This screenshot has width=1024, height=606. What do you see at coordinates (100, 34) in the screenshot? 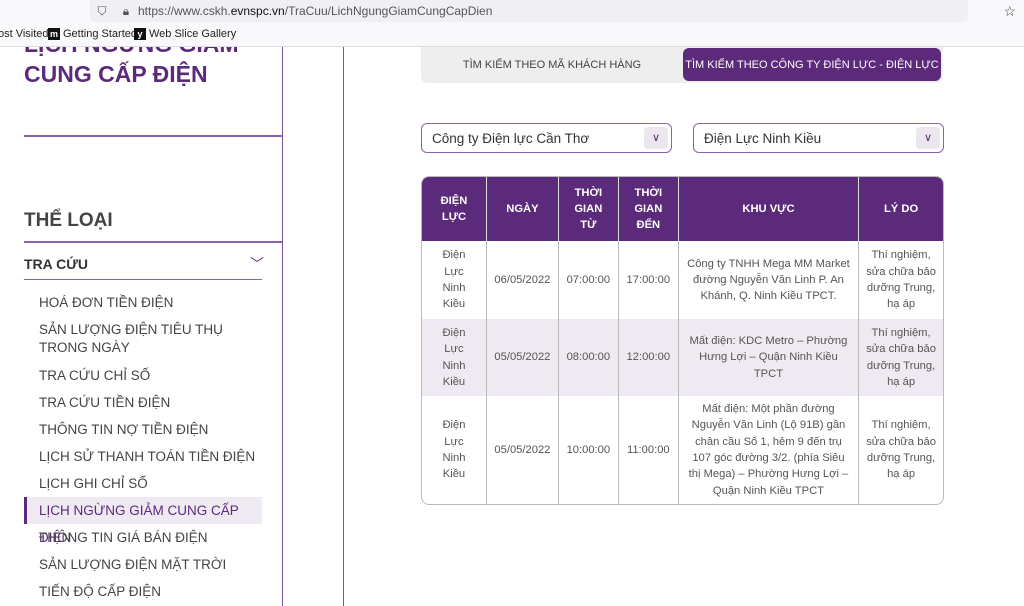
I see `bookmark-label: Getting Started` at bounding box center [100, 34].